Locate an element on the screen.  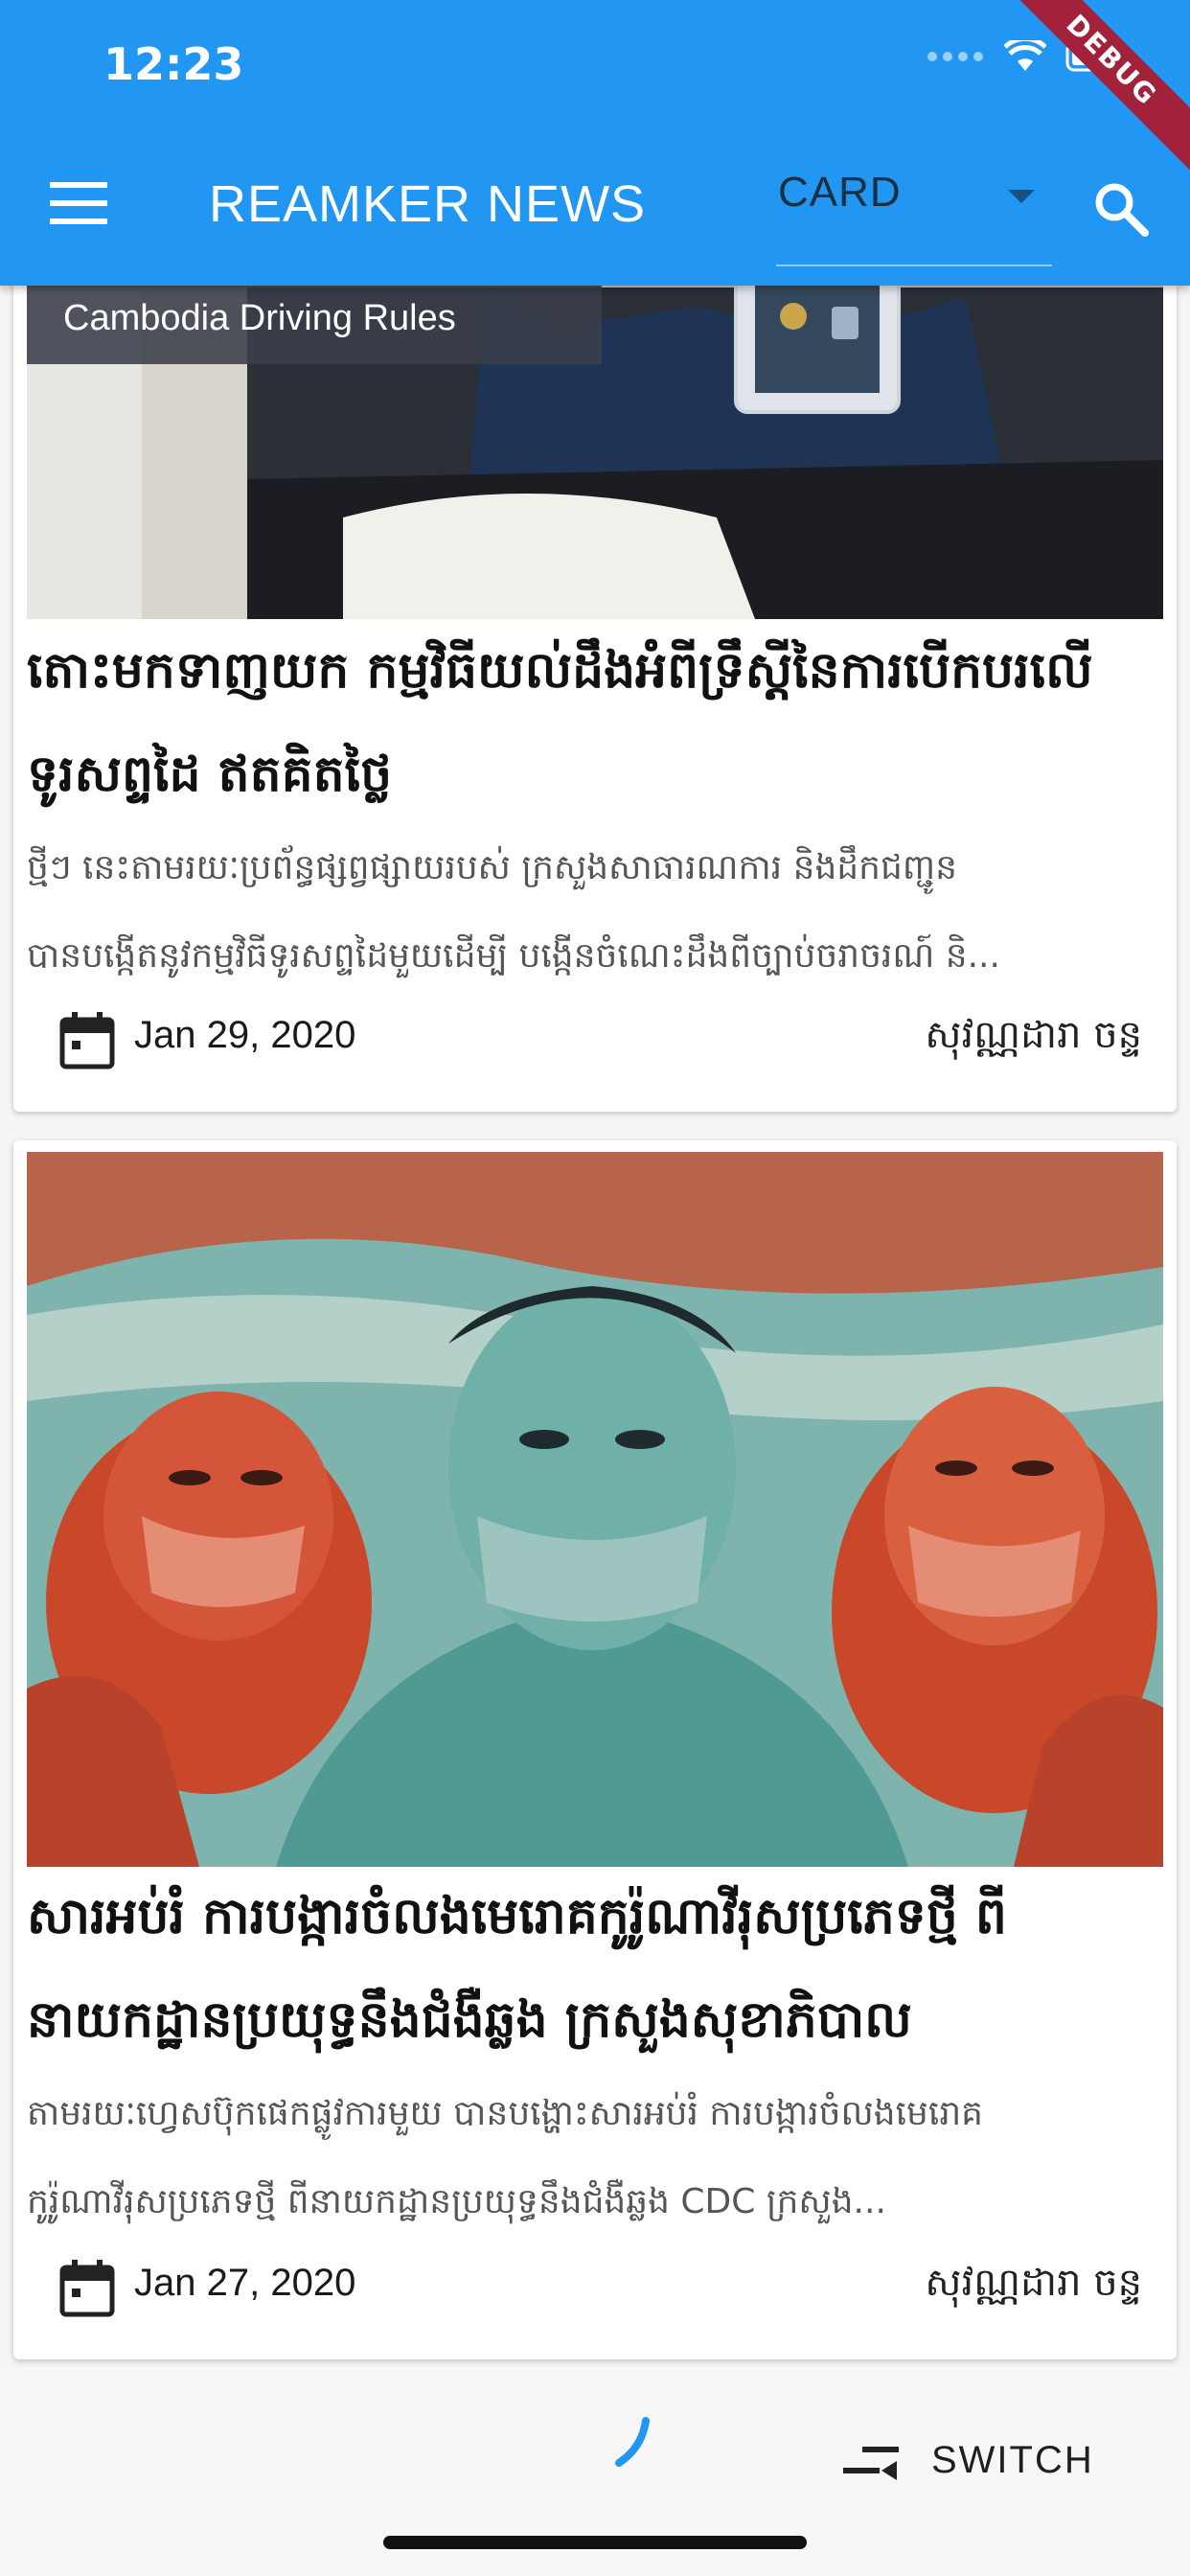
loading-spinner-icon is located at coordinates (633, 2442).